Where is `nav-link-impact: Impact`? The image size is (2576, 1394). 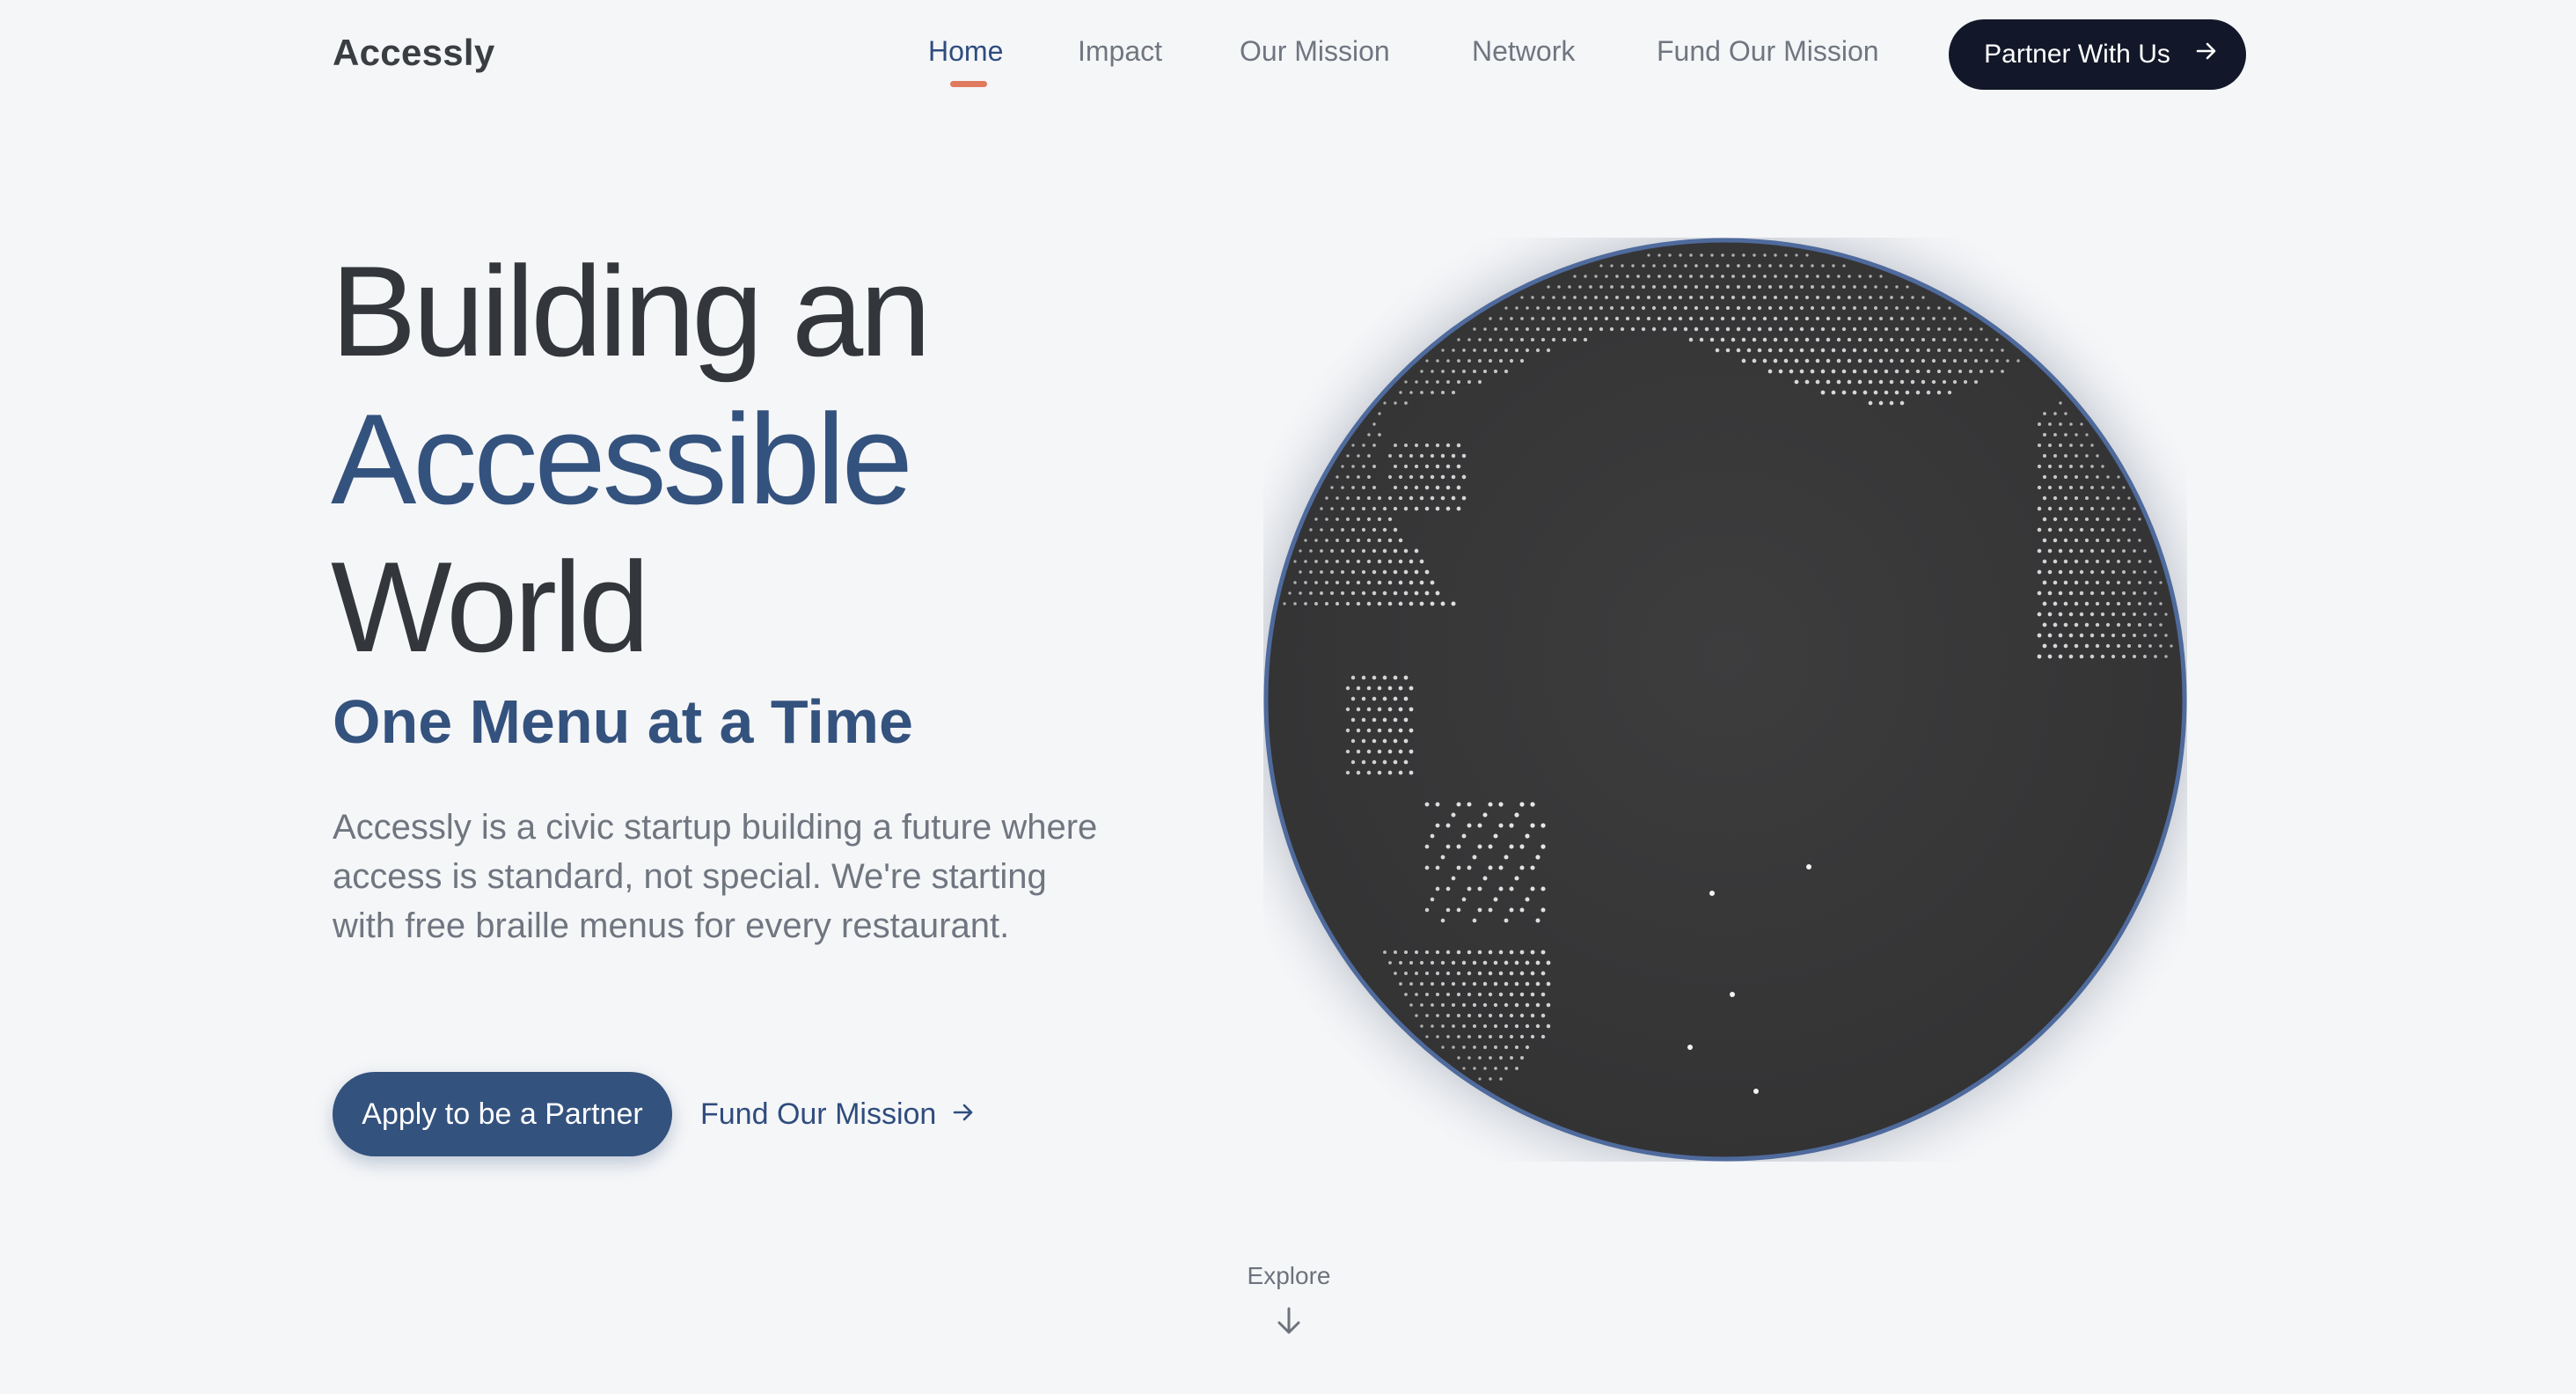 nav-link-impact: Impact is located at coordinates (1120, 51).